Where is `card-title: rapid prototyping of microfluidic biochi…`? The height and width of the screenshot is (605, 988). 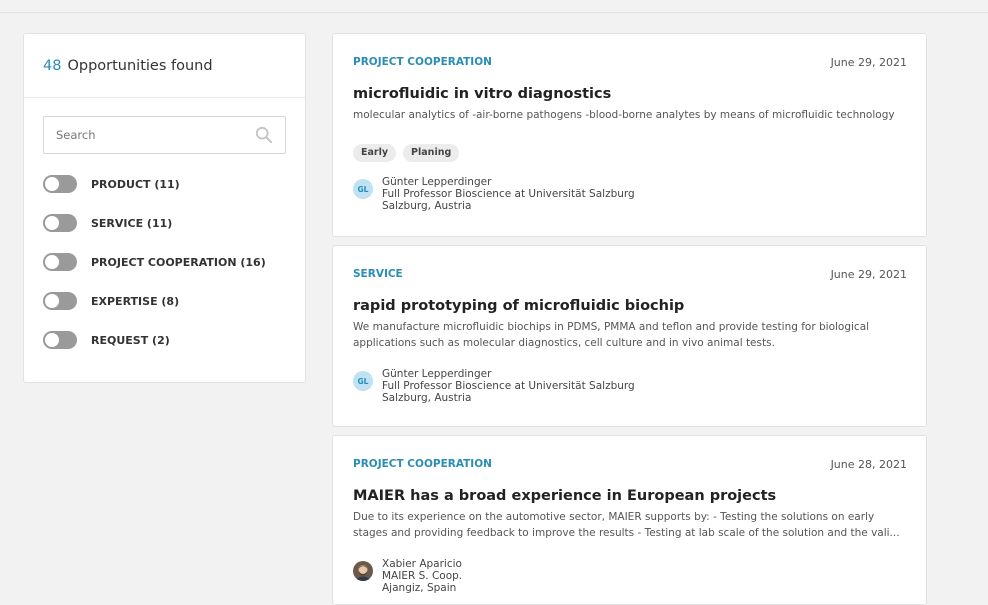 card-title: rapid prototyping of microfluidic biochi… is located at coordinates (518, 306).